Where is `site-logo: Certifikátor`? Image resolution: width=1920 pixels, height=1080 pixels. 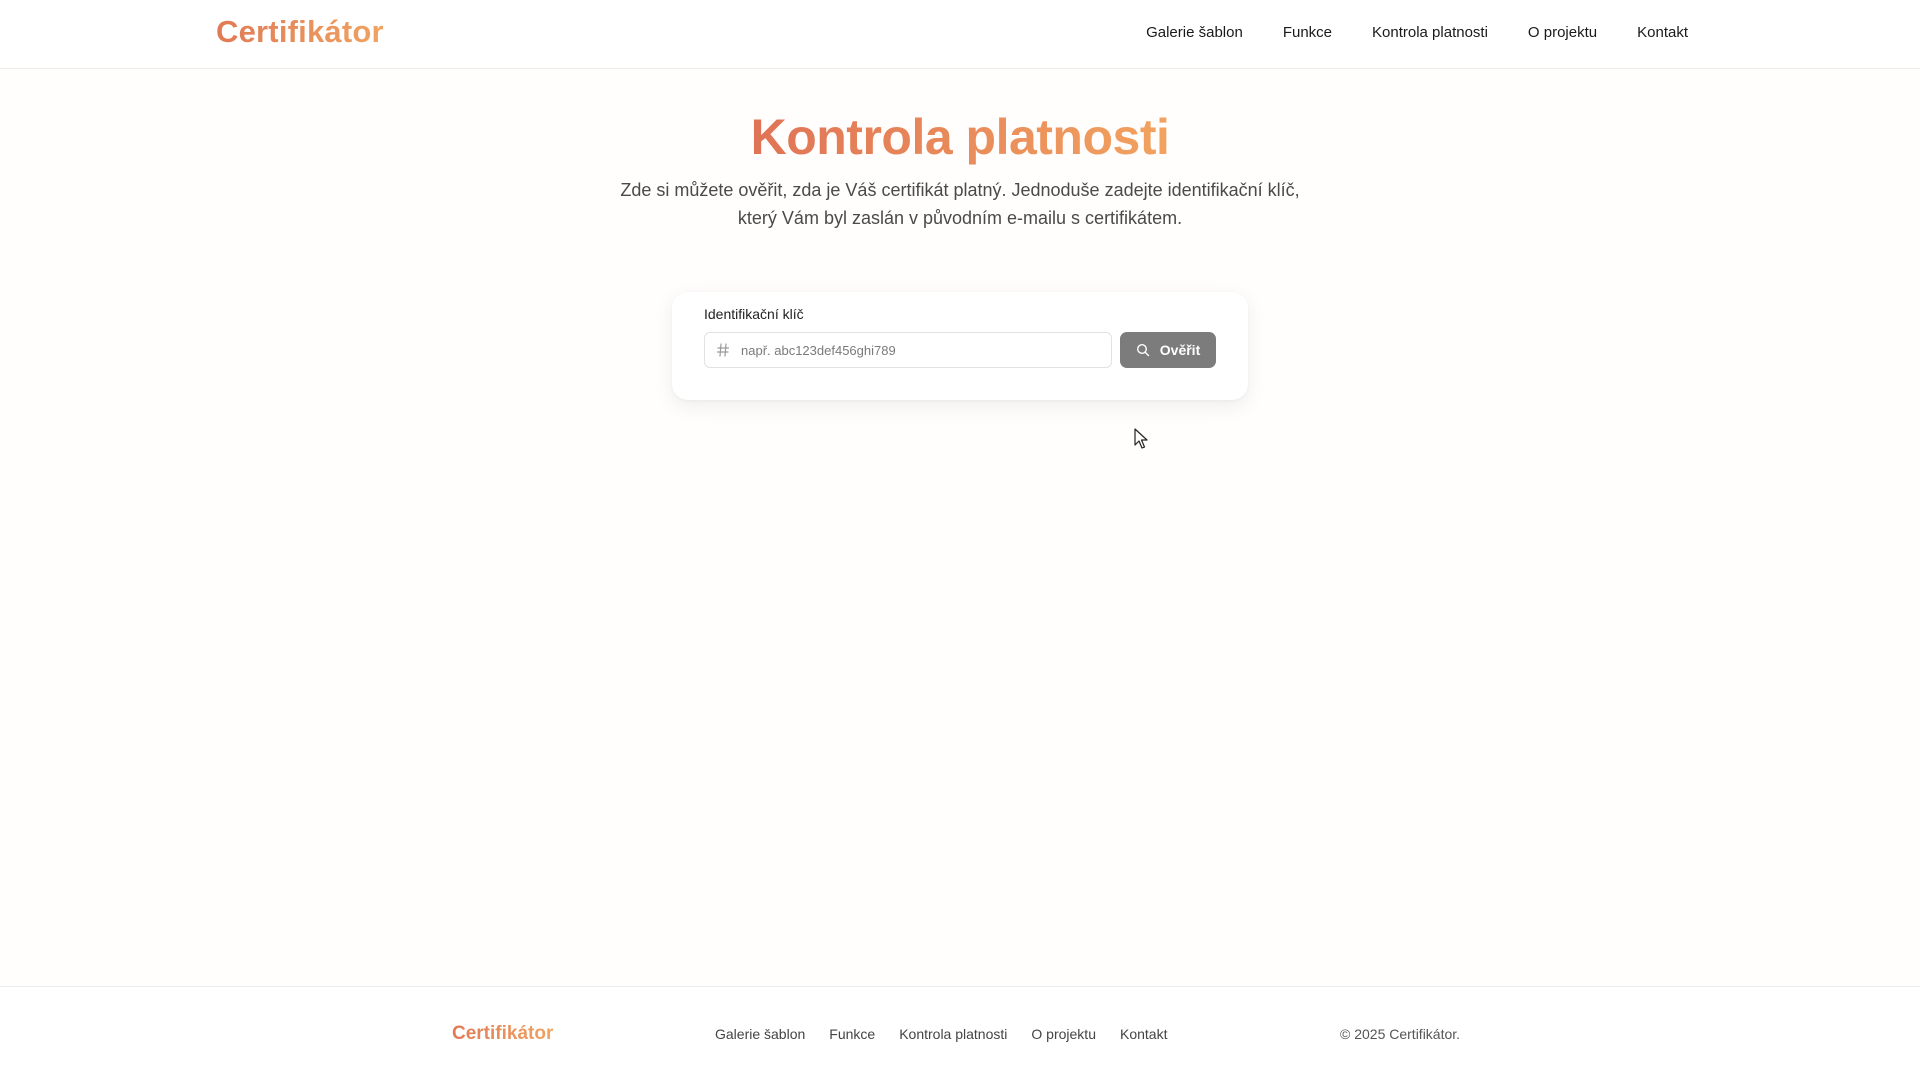 site-logo: Certifikátor is located at coordinates (300, 32).